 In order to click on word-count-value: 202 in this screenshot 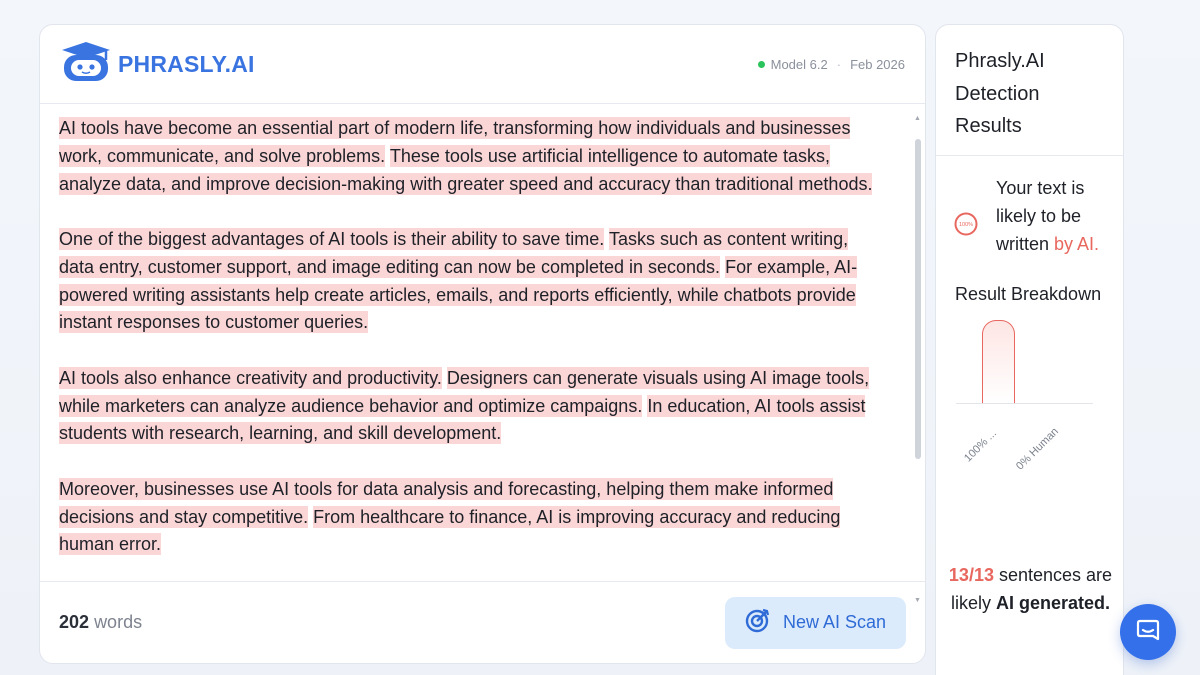, I will do `click(74, 622)`.